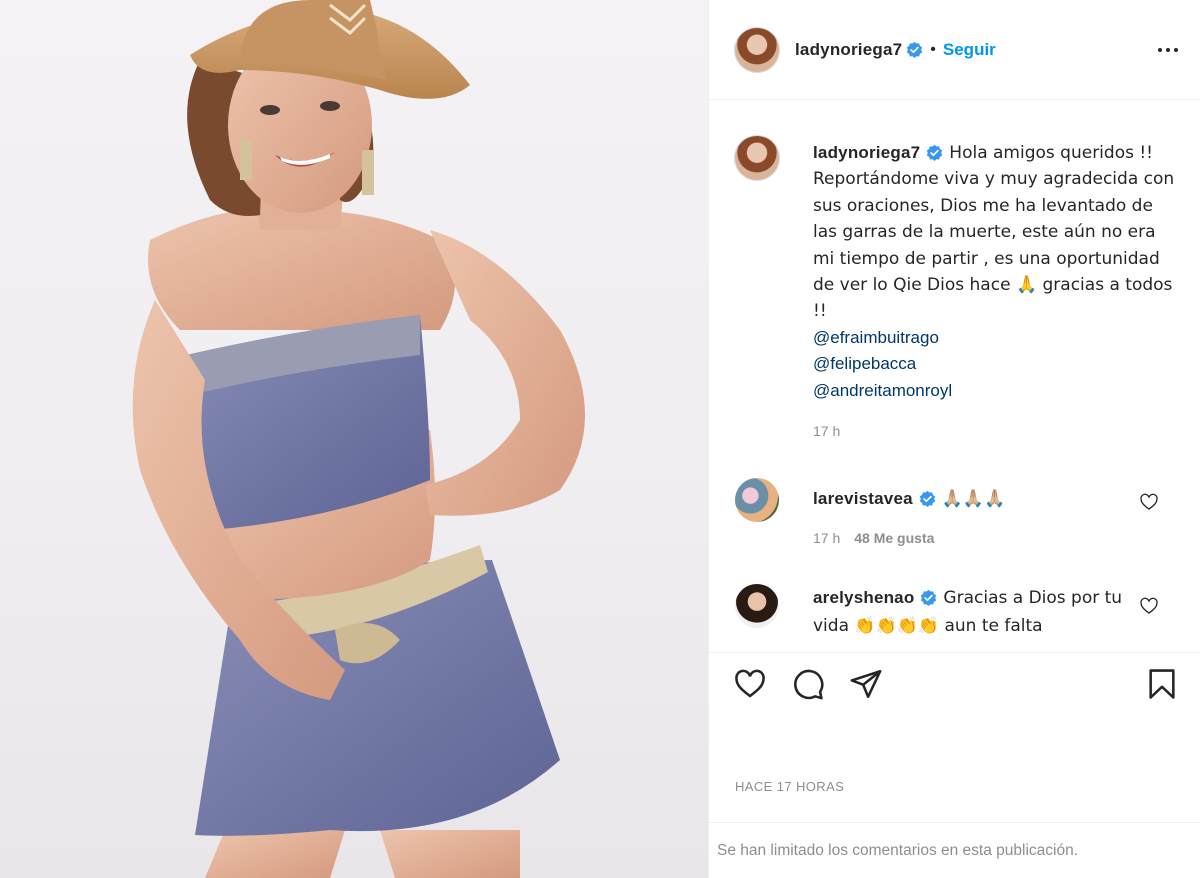  What do you see at coordinates (955, 515) in the screenshot?
I see `comment-item: larevistavea 🙏🏼🙏🏼🙏🏼 17 h 48 Me gusta` at bounding box center [955, 515].